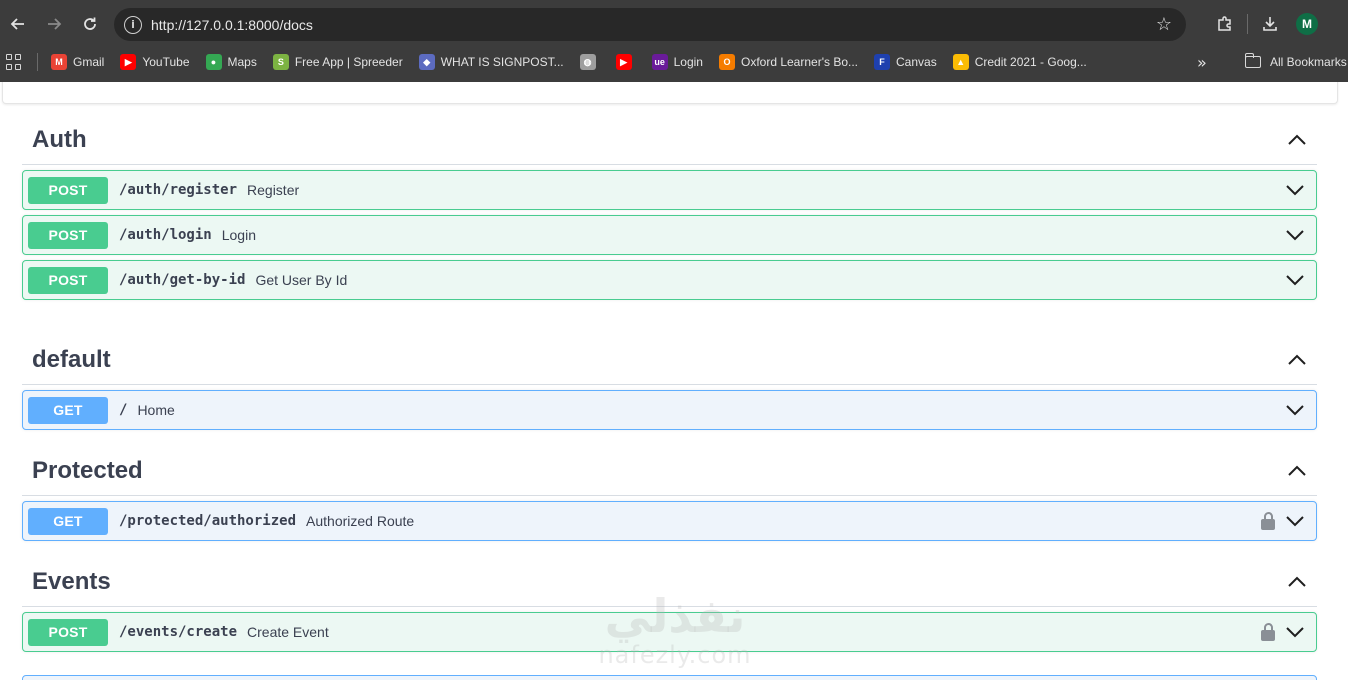 The height and width of the screenshot is (680, 1348). Describe the element at coordinates (71, 581) in the screenshot. I see `tag-title: Events` at that location.